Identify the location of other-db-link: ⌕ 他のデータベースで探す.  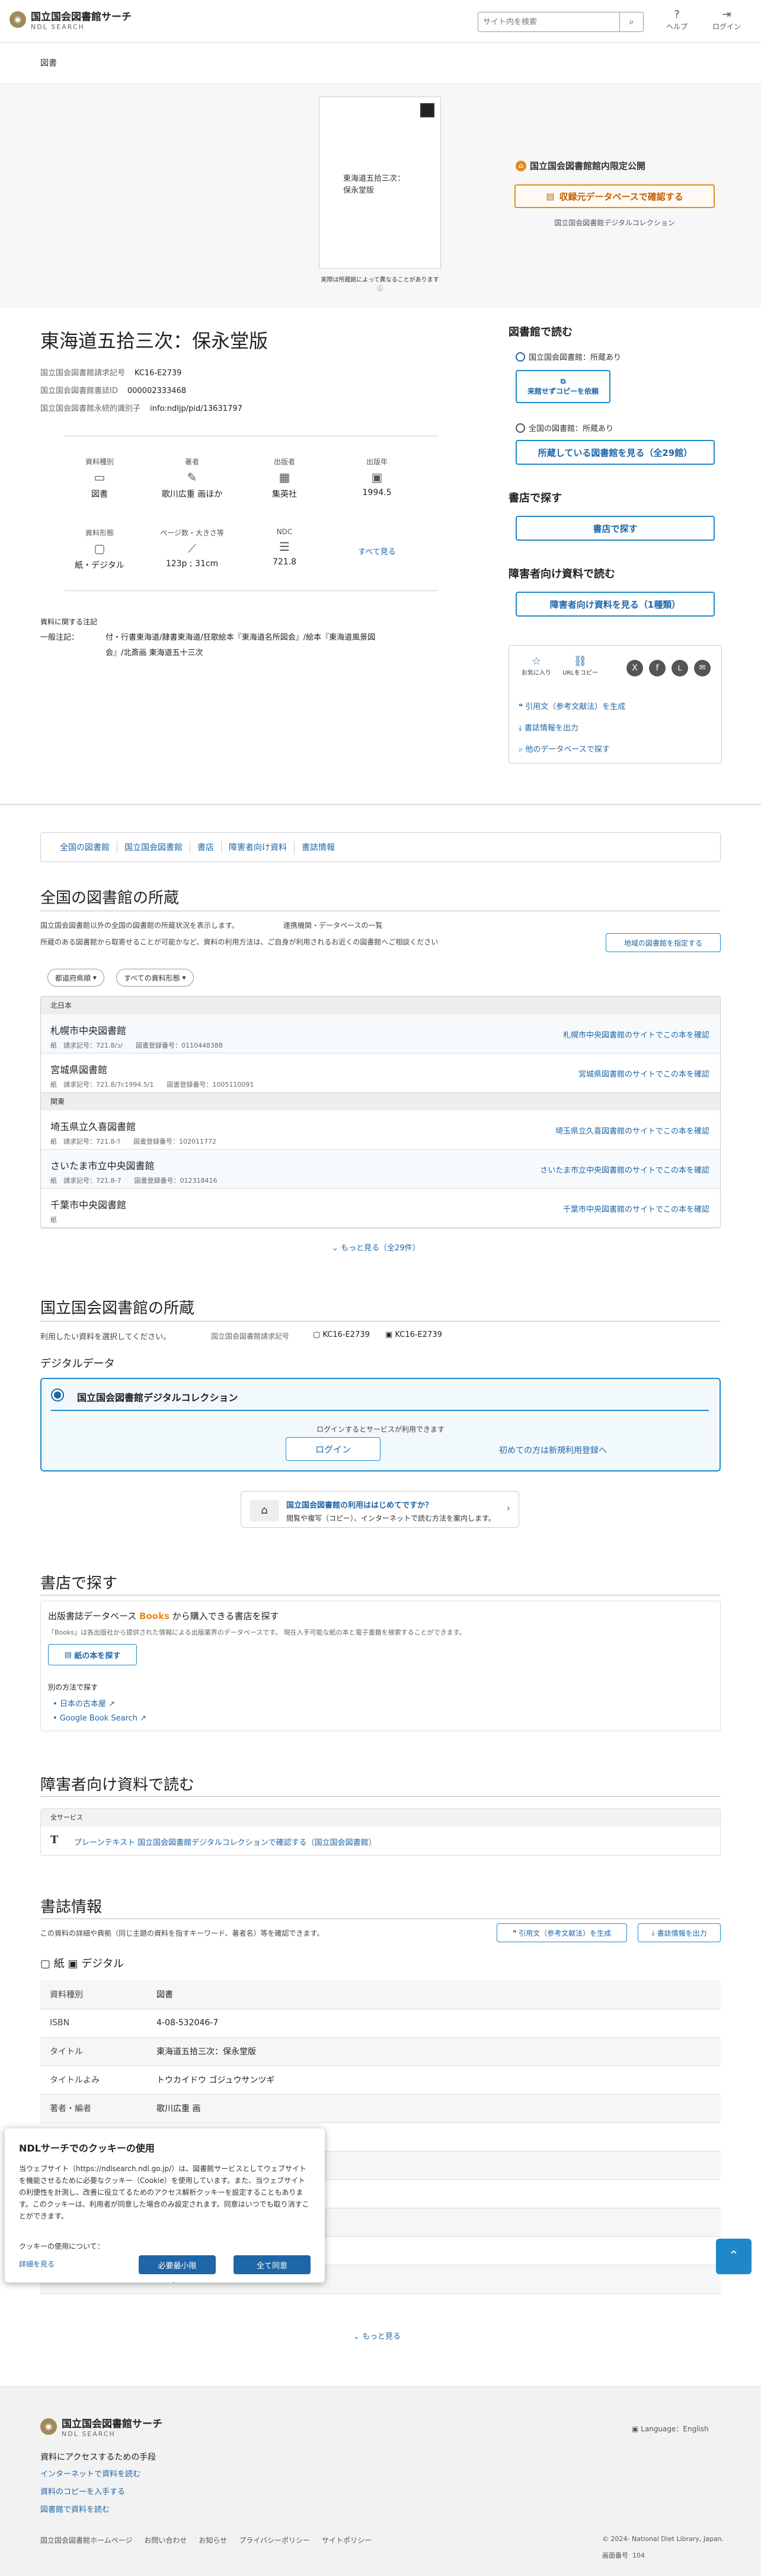
(564, 748).